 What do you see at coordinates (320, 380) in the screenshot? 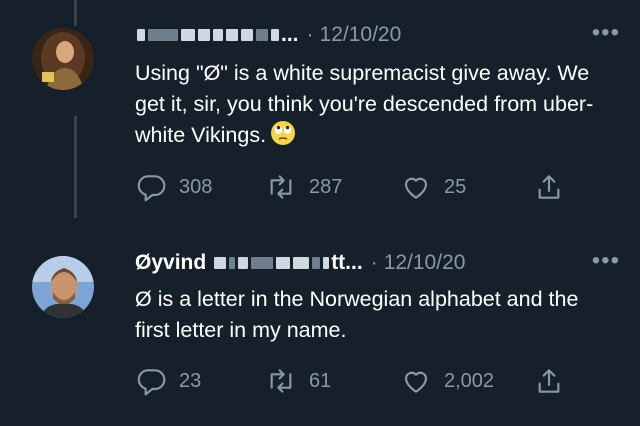
I see `retweet-count: 61` at bounding box center [320, 380].